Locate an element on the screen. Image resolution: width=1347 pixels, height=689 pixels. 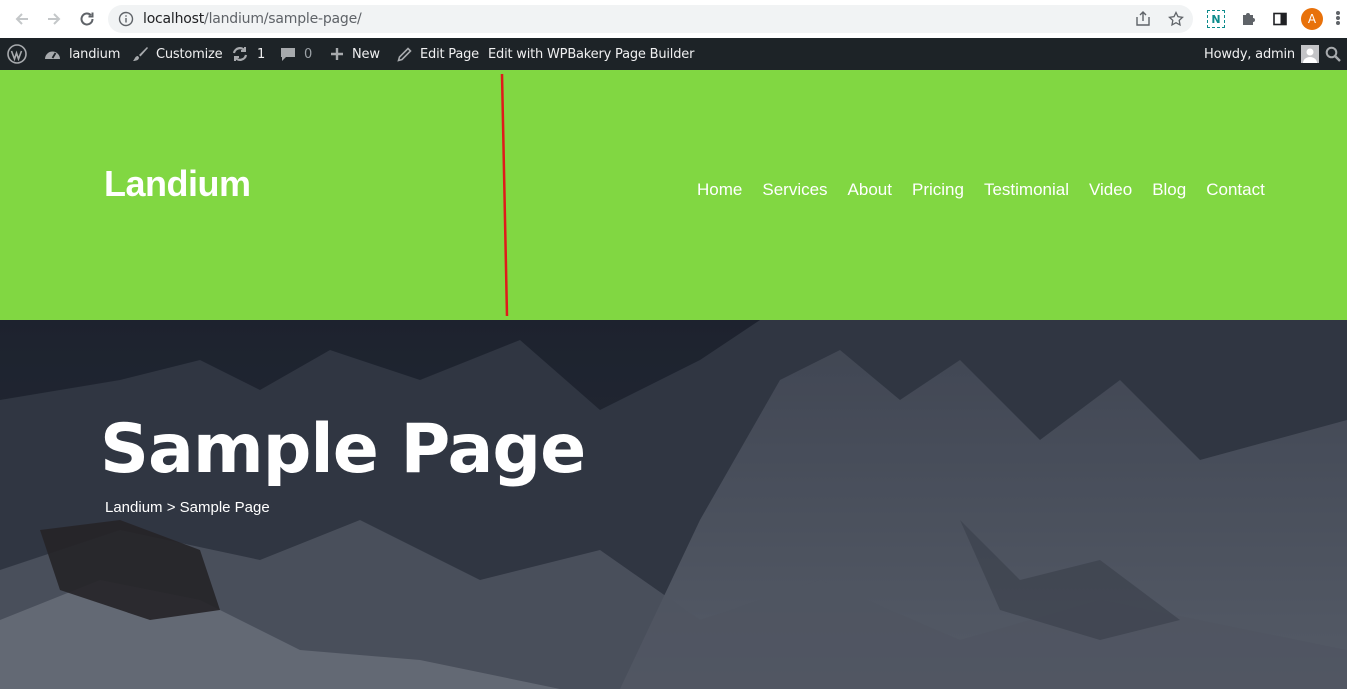
updates-icon is located at coordinates (240, 54).